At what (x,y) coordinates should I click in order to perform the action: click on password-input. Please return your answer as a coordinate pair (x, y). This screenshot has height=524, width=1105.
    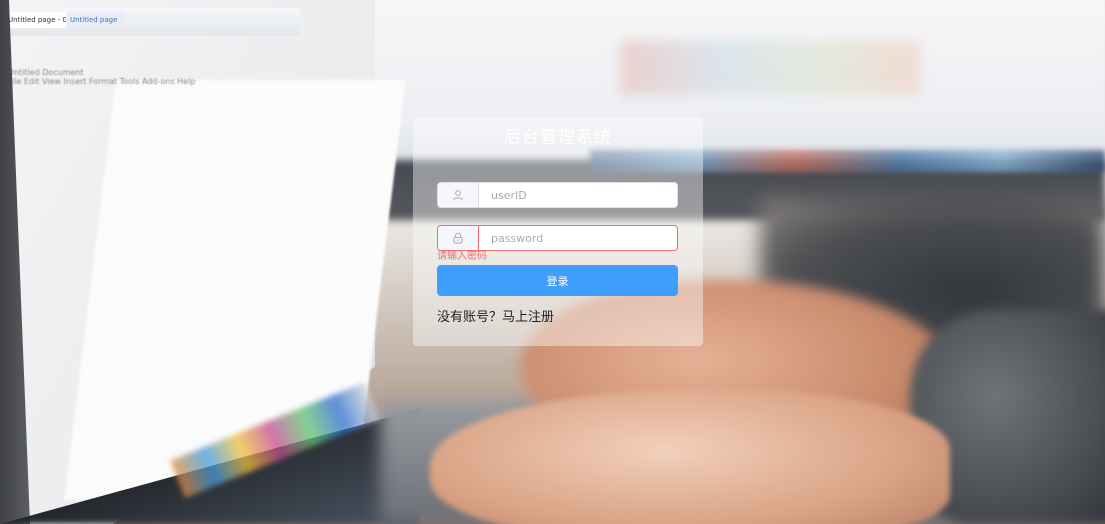
    Looking at the image, I should click on (578, 238).